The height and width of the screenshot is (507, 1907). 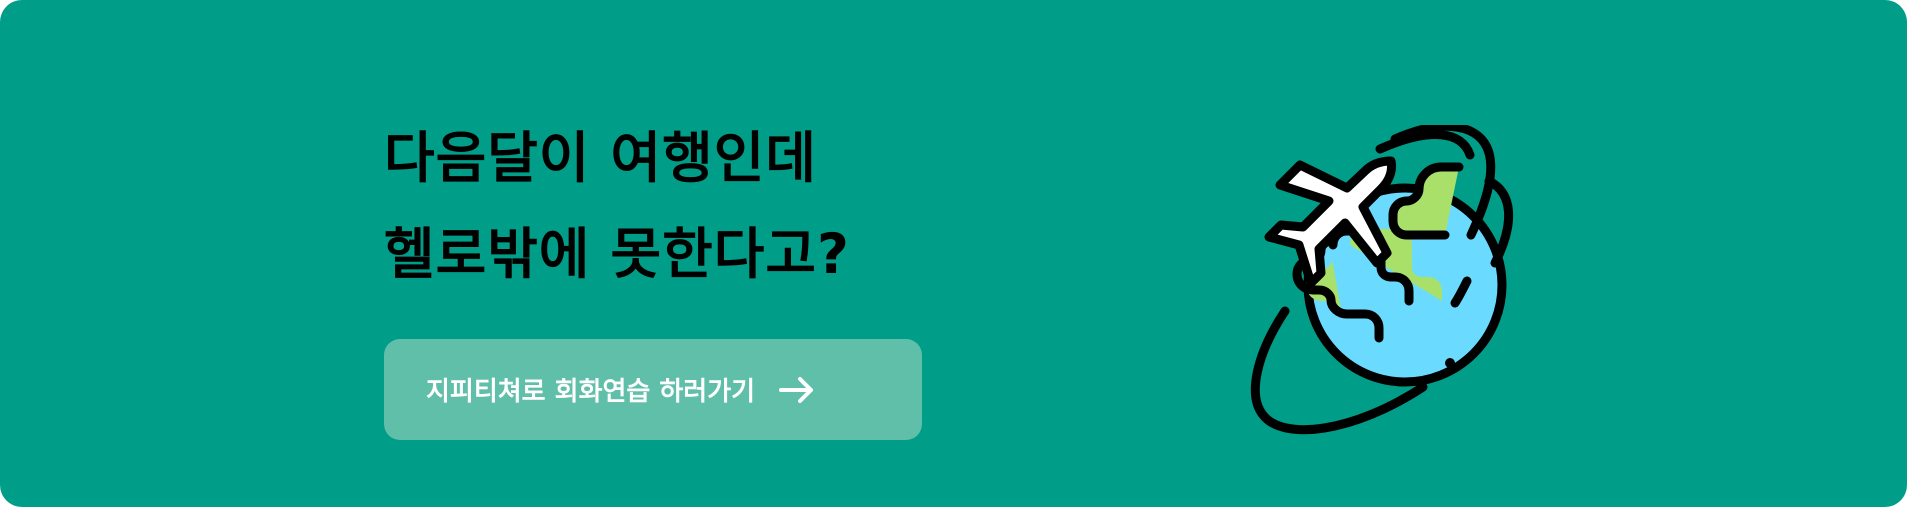 What do you see at coordinates (600, 158) in the screenshot?
I see `title-line-1: 다음달이 여행인데` at bounding box center [600, 158].